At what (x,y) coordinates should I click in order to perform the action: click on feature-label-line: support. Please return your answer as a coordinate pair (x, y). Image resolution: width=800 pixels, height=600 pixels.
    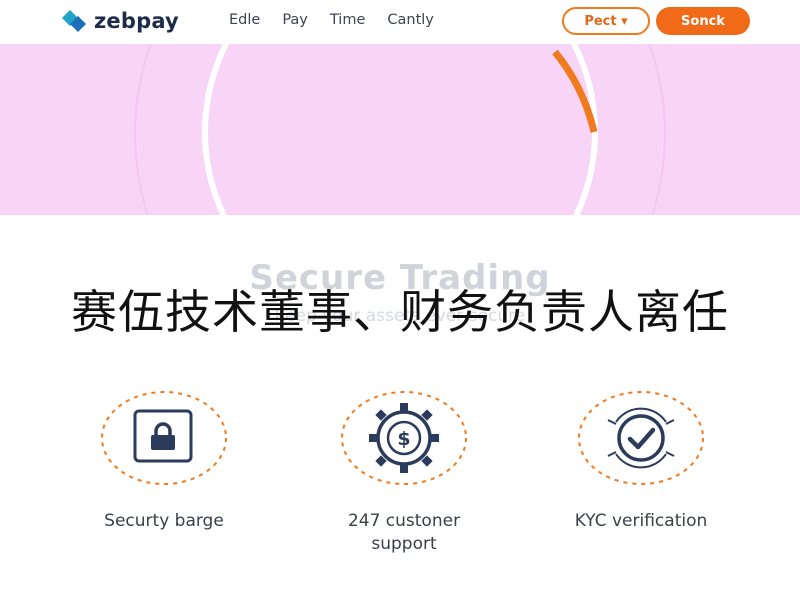
    Looking at the image, I should click on (404, 544).